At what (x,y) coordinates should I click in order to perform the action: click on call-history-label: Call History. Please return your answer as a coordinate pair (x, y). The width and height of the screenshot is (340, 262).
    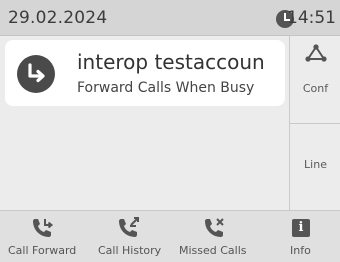
    Looking at the image, I should click on (130, 250).